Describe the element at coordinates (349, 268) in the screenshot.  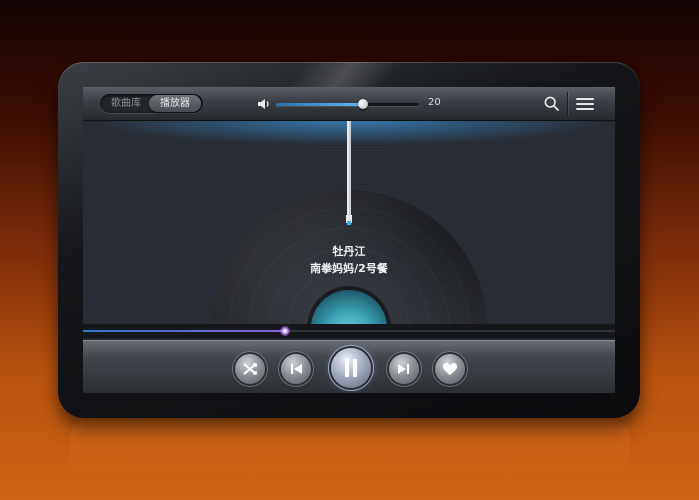
I see `song-artist: 南拳妈妈/2号餐` at that location.